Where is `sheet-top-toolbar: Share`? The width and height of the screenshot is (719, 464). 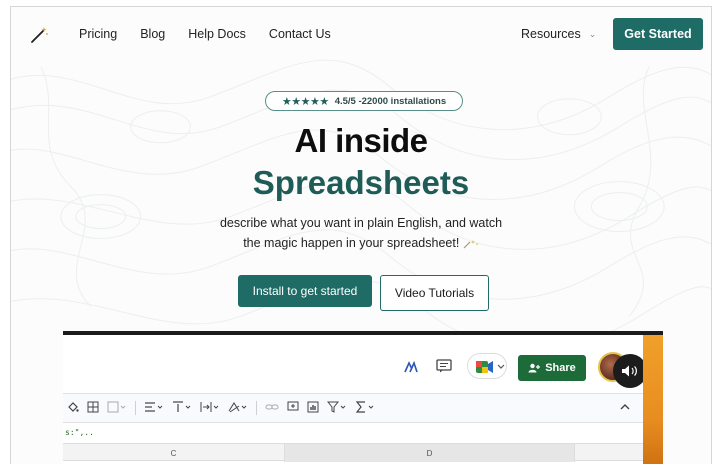
sheet-top-toolbar: Share is located at coordinates (355, 364).